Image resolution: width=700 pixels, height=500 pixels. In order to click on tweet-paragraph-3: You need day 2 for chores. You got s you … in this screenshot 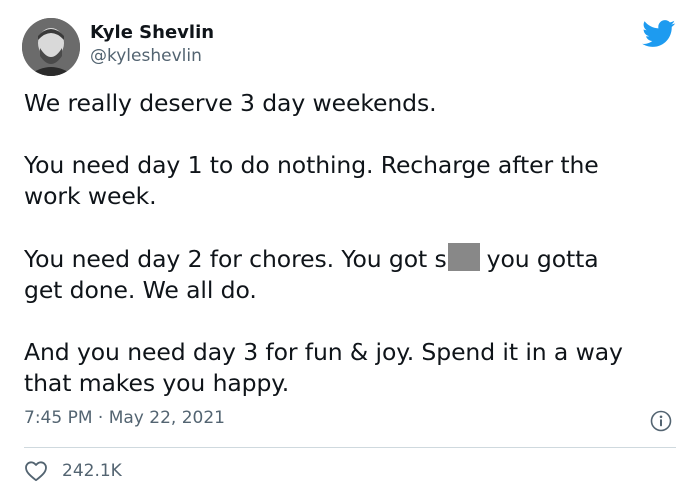, I will do `click(354, 274)`.